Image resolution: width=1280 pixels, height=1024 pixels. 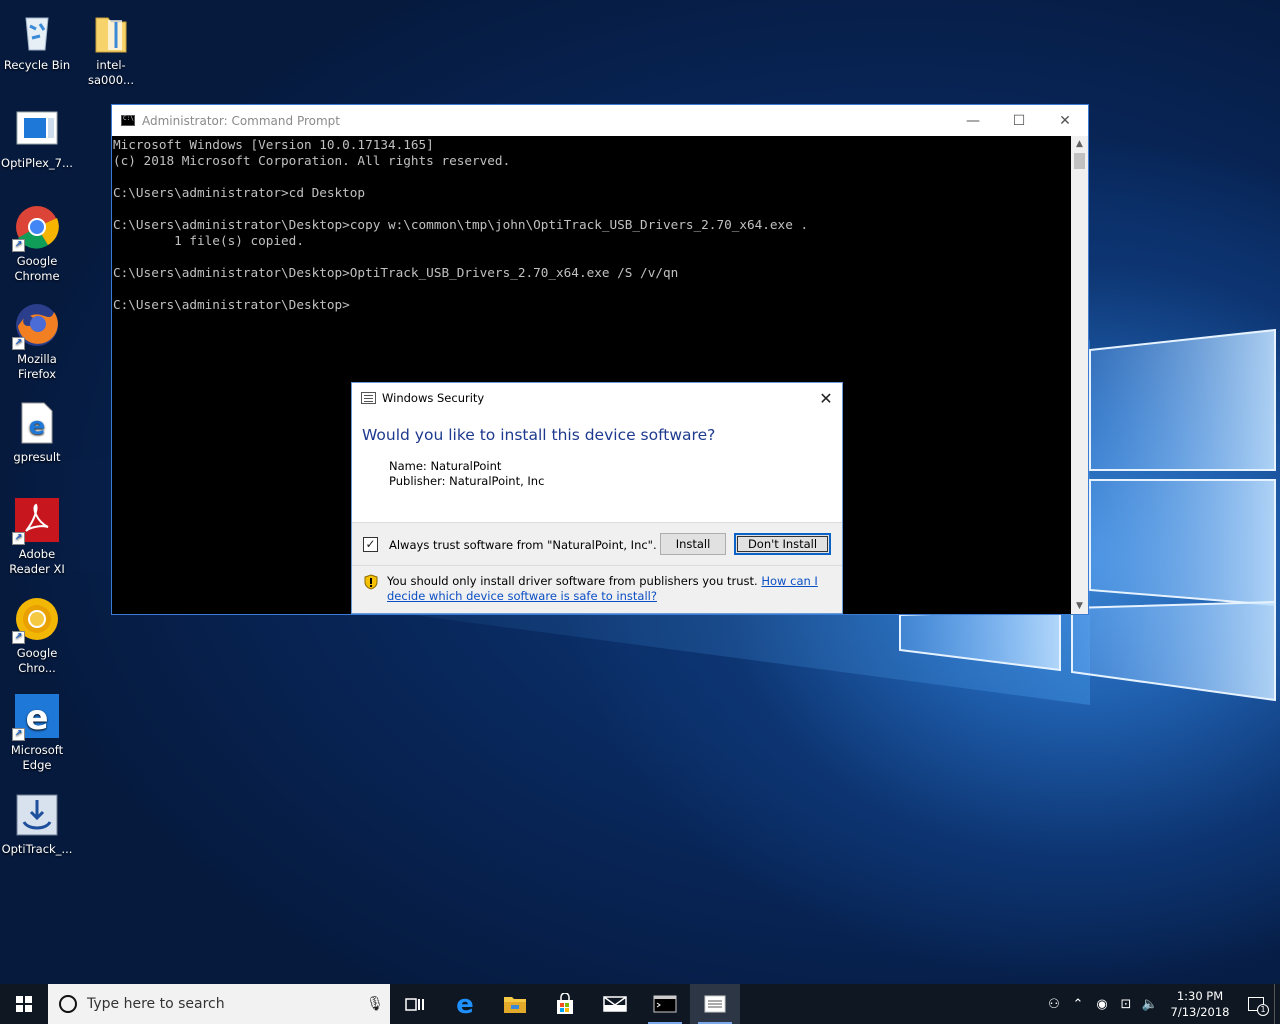 What do you see at coordinates (1200, 1012) in the screenshot?
I see `clock-date: 7/13/2018` at bounding box center [1200, 1012].